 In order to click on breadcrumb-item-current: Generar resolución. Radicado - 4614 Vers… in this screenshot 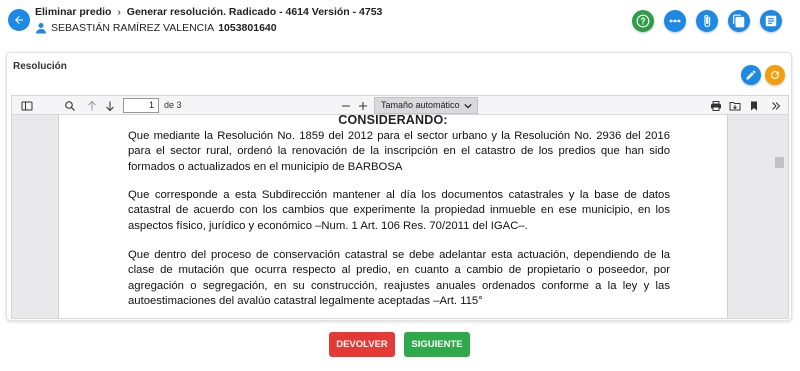, I will do `click(254, 12)`.